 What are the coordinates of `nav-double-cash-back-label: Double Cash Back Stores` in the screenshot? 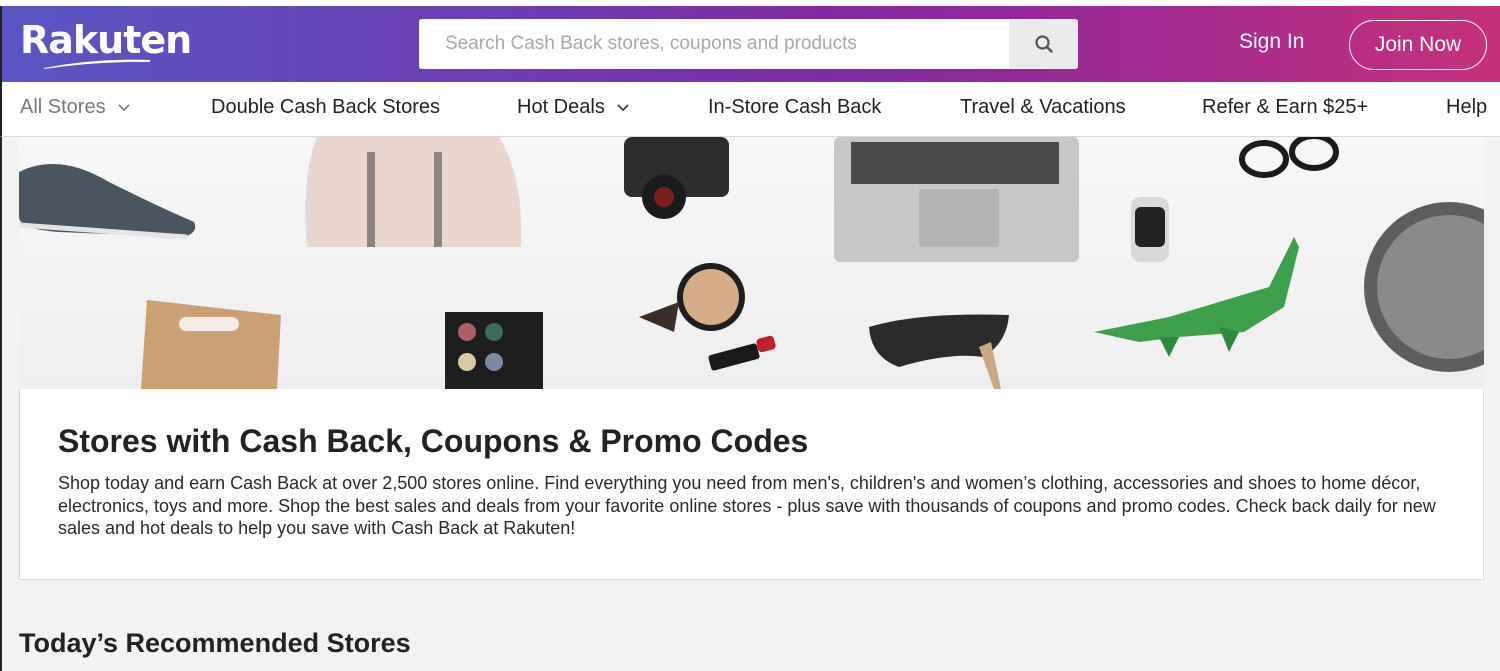 It's located at (326, 107).